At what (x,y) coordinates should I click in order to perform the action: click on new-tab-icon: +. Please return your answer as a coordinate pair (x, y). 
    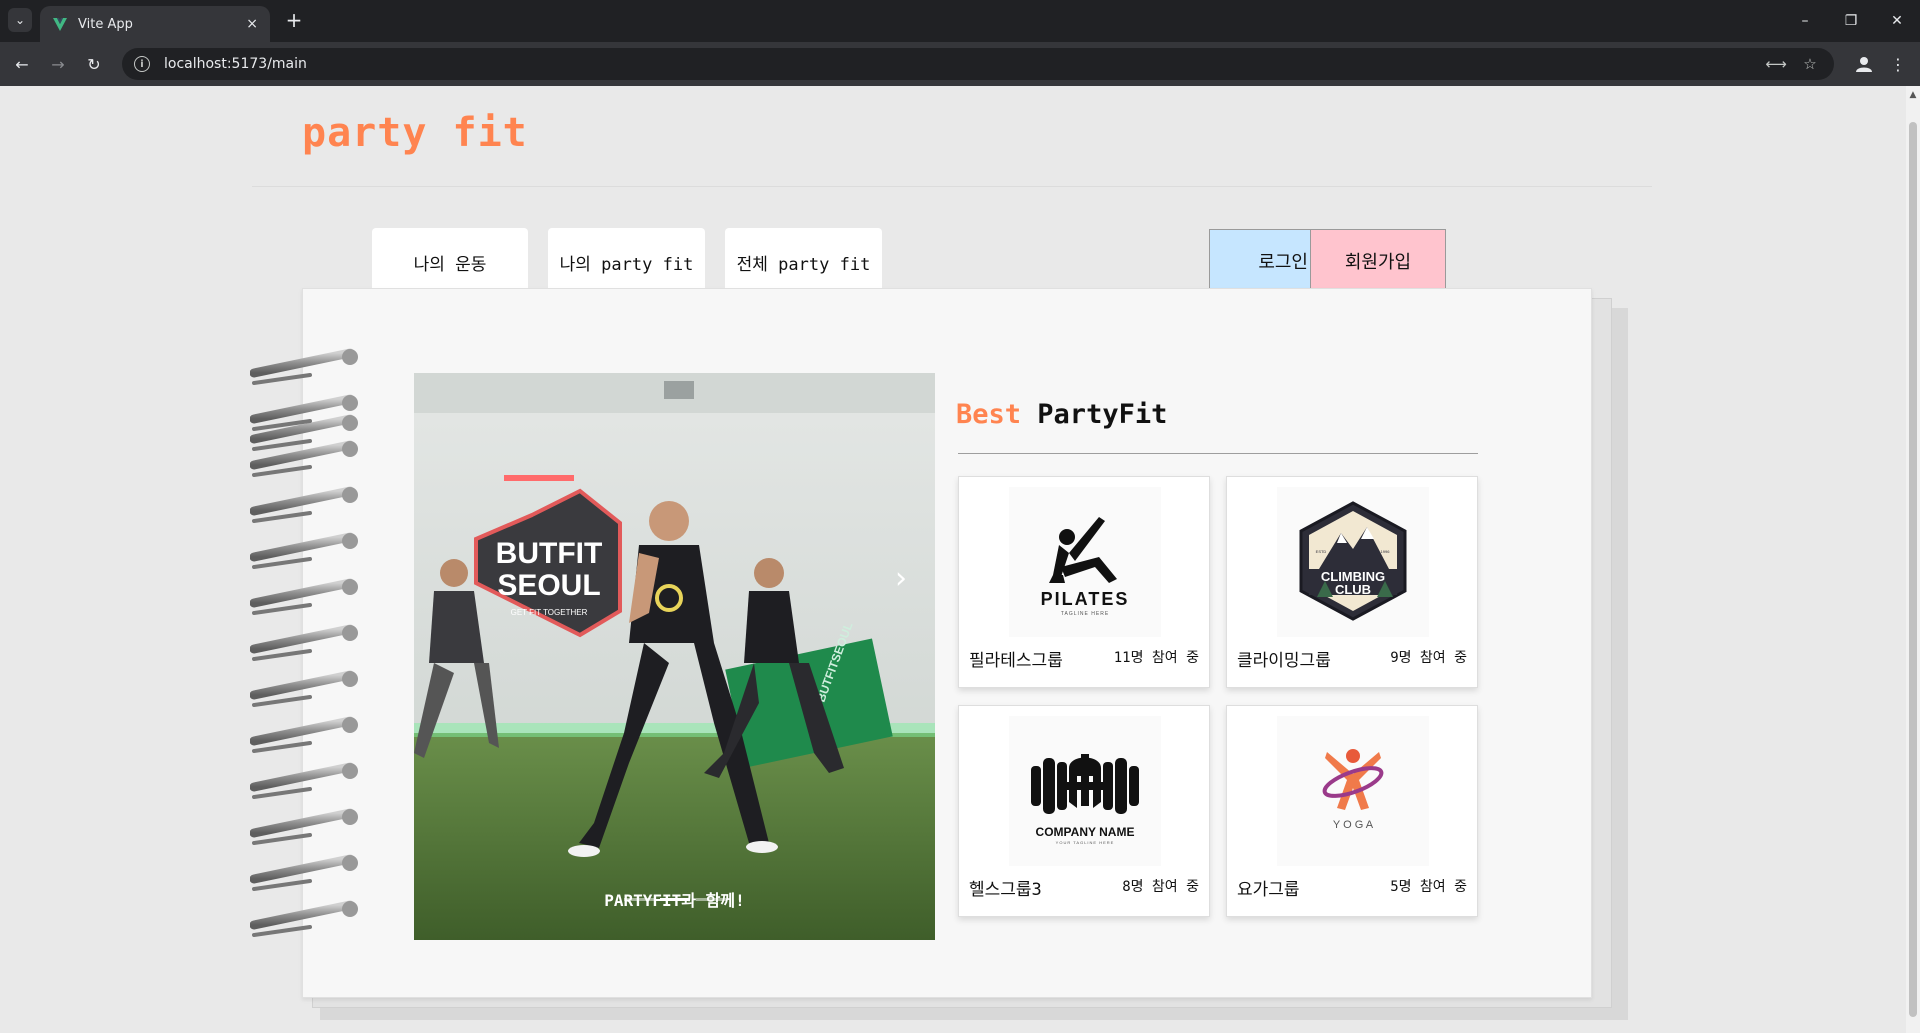
    Looking at the image, I should click on (294, 20).